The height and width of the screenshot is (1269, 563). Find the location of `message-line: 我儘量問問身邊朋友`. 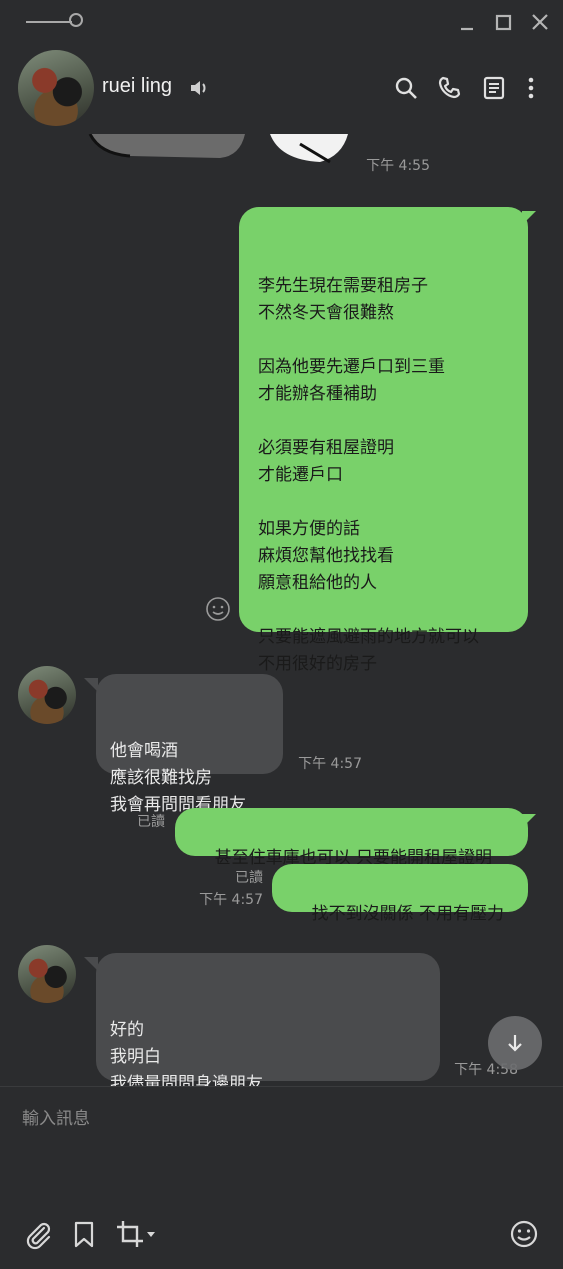

message-line: 我儘量問問身邊朋友 is located at coordinates (186, 1080).